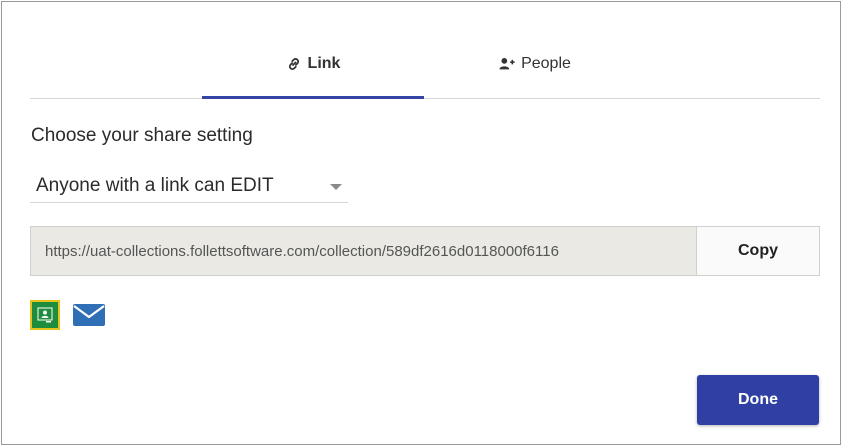 The image size is (844, 448). Describe the element at coordinates (758, 400) in the screenshot. I see `done-button: Done` at that location.